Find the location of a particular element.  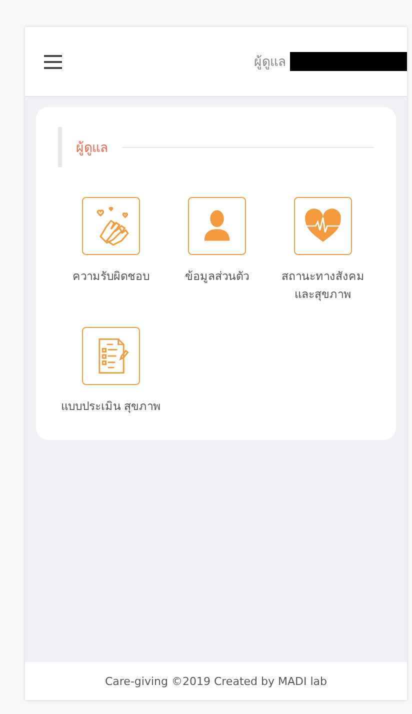

section-title: ผู้ดูแล is located at coordinates (92, 149).